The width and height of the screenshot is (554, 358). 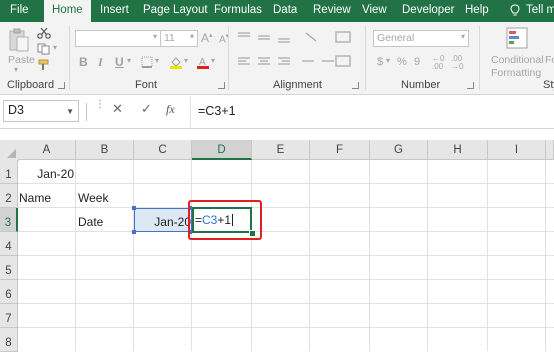 I want to click on italic-button: I, so click(x=100, y=62).